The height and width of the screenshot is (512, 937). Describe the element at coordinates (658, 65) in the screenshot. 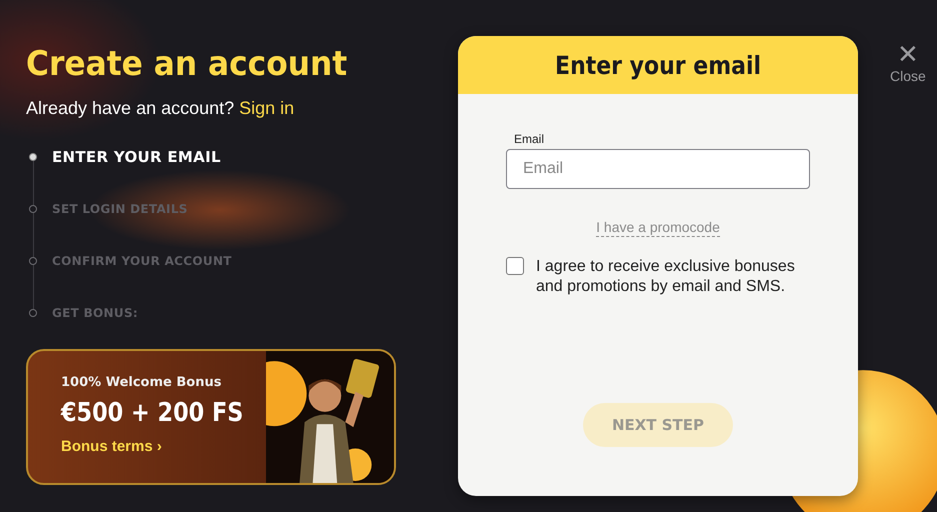

I see `dialog-title: Enter your email` at that location.